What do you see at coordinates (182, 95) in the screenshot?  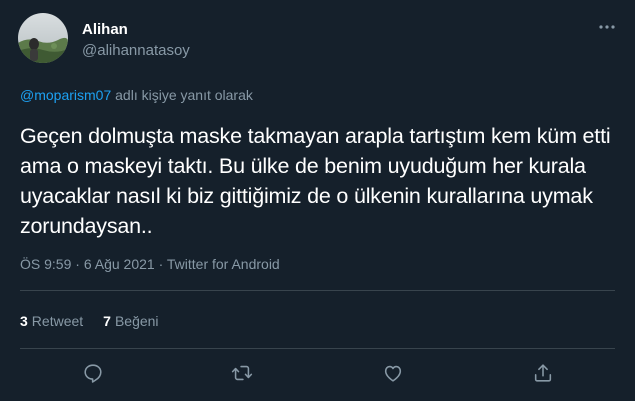 I see `reply-context-suffix: adlı kişiye yanıt olarak` at bounding box center [182, 95].